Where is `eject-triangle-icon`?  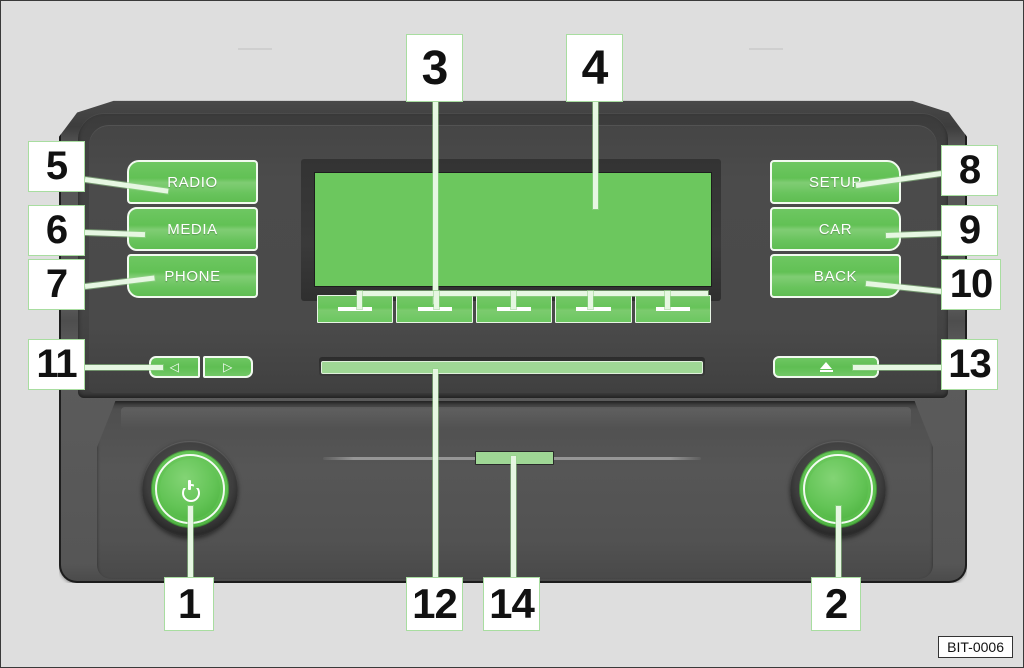
eject-triangle-icon is located at coordinates (826, 365).